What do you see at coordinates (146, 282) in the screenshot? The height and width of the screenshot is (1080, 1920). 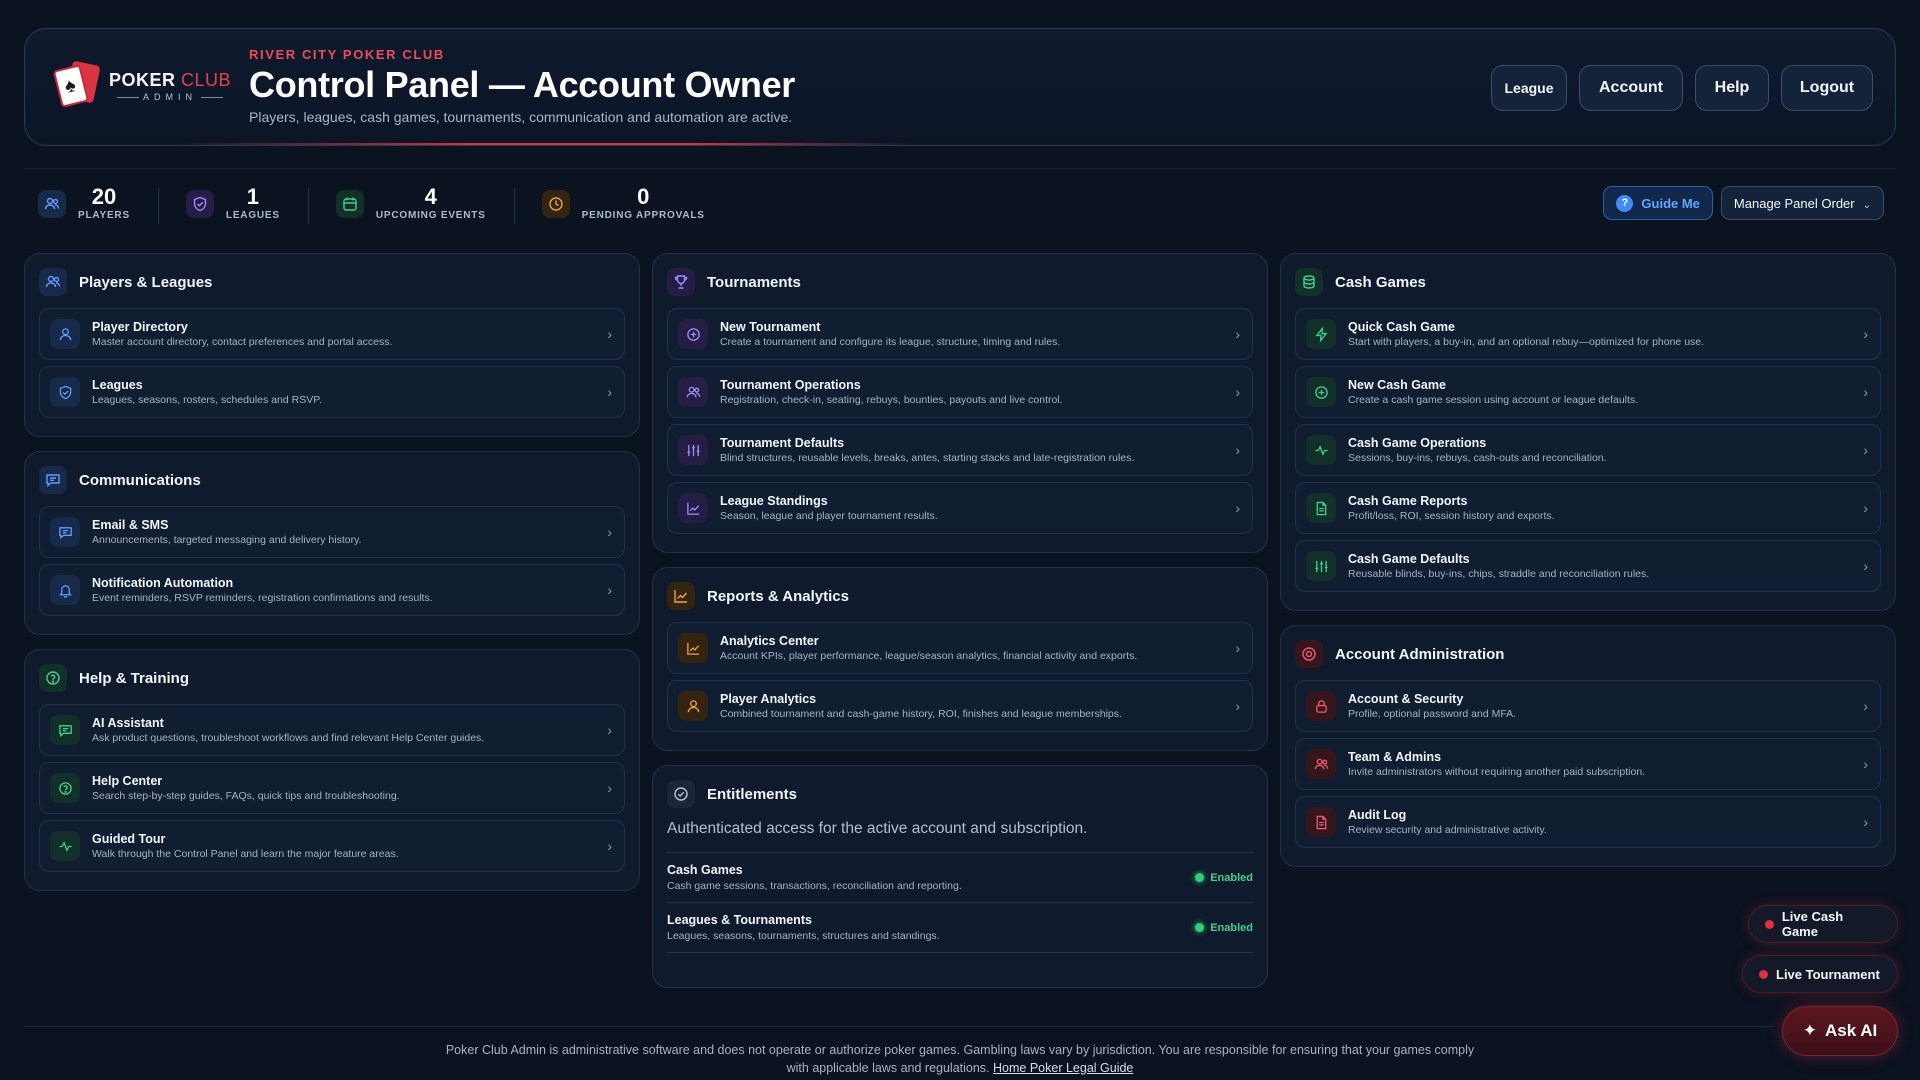 I see `panel-title: Players & Leagues` at bounding box center [146, 282].